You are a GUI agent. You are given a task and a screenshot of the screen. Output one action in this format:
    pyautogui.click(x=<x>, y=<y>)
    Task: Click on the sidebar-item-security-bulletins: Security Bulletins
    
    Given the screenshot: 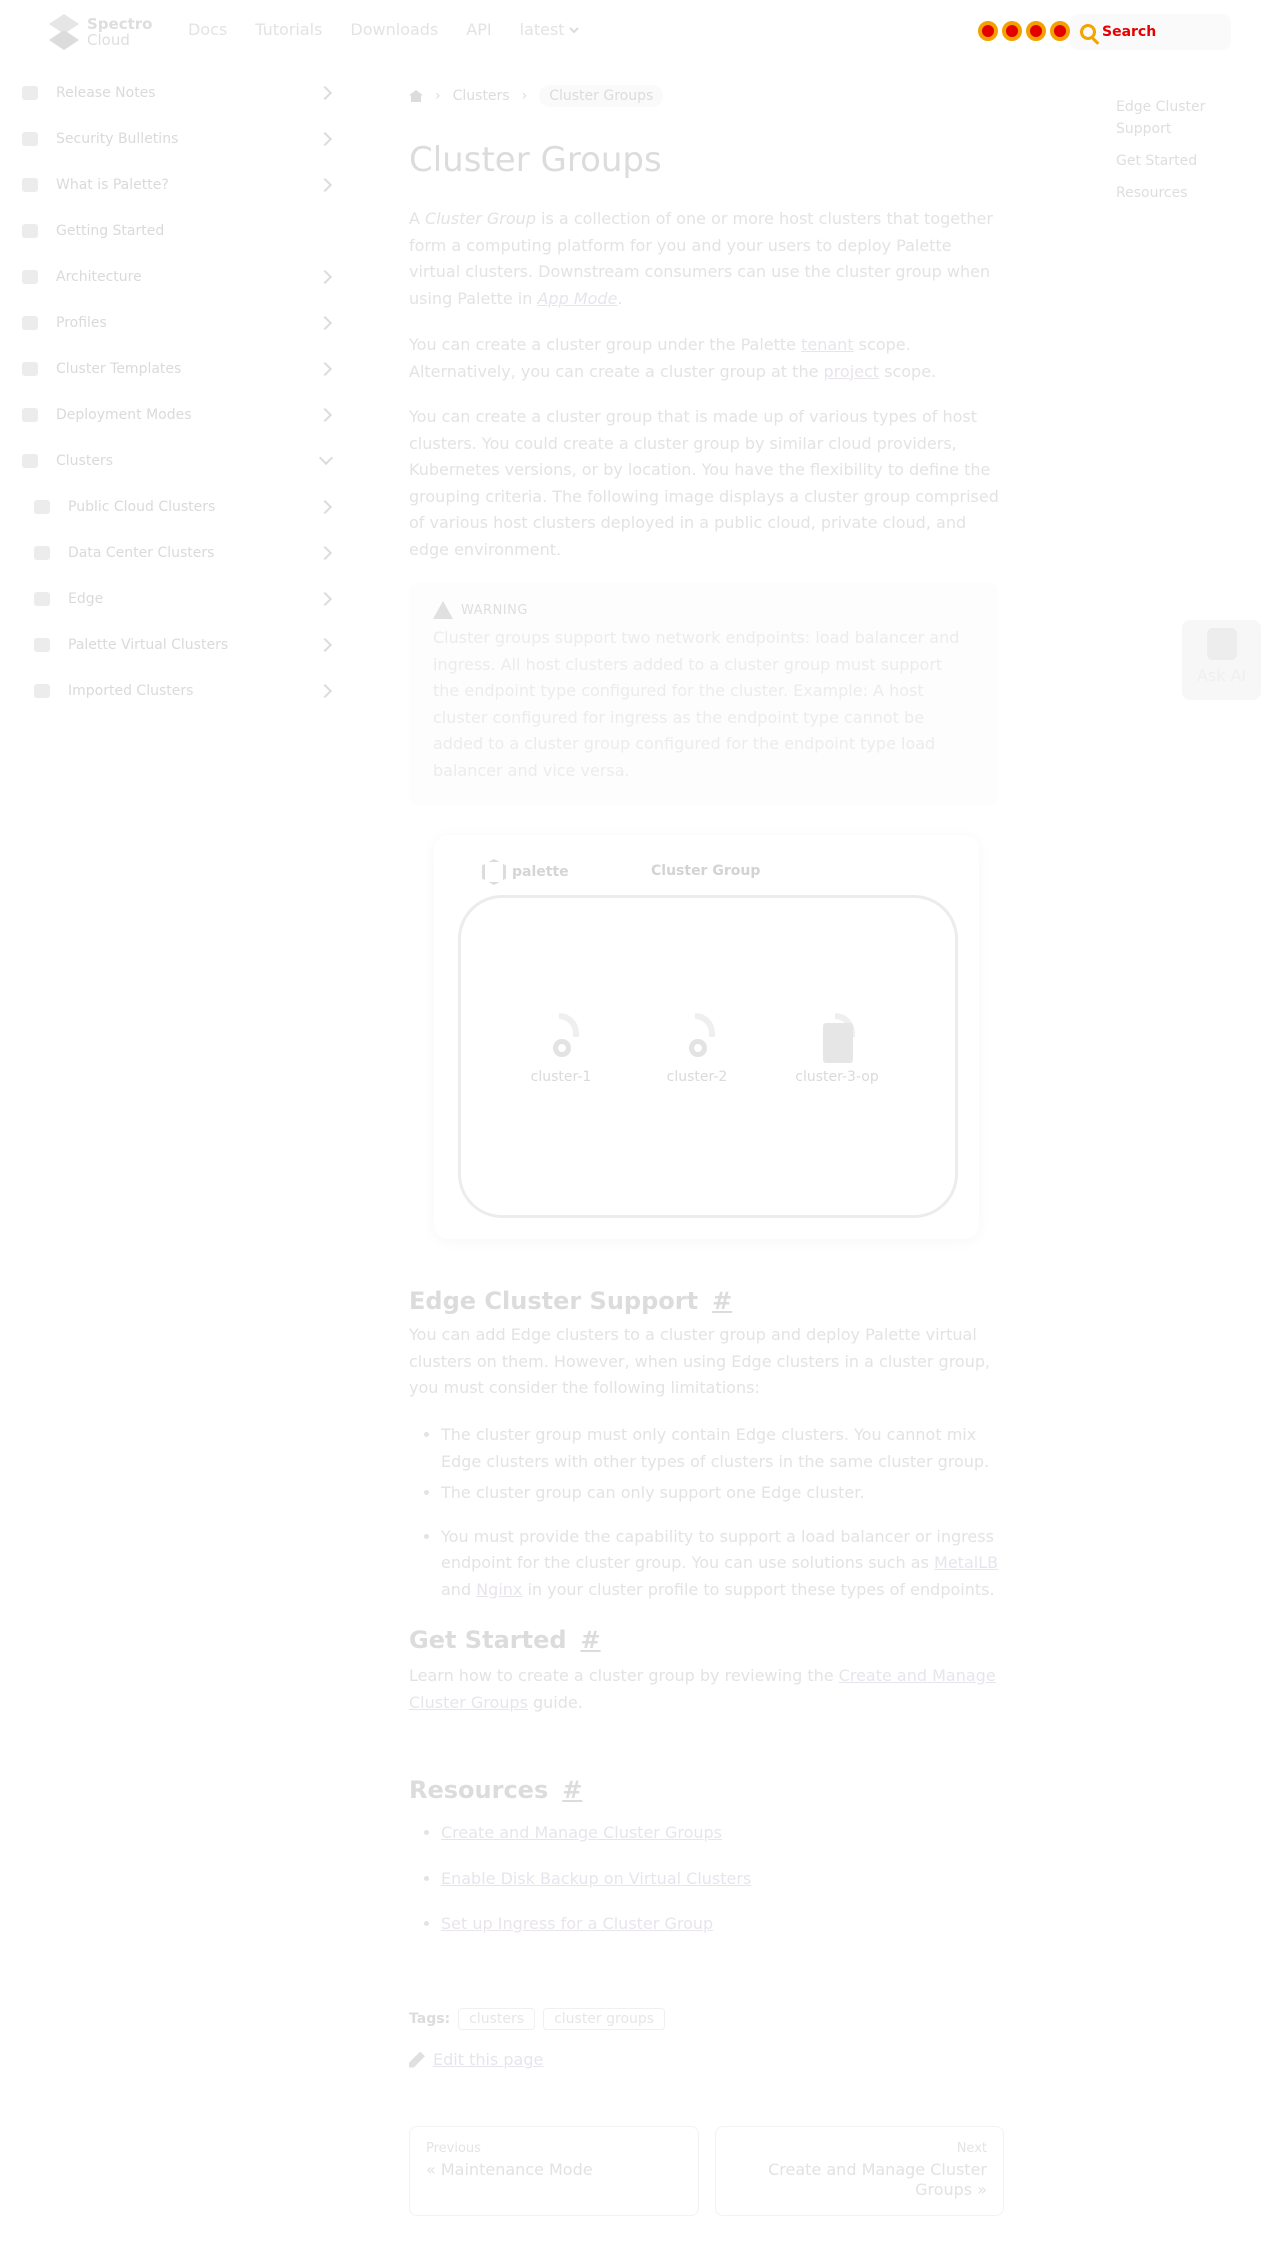 What is the action you would take?
    pyautogui.click(x=175, y=139)
    